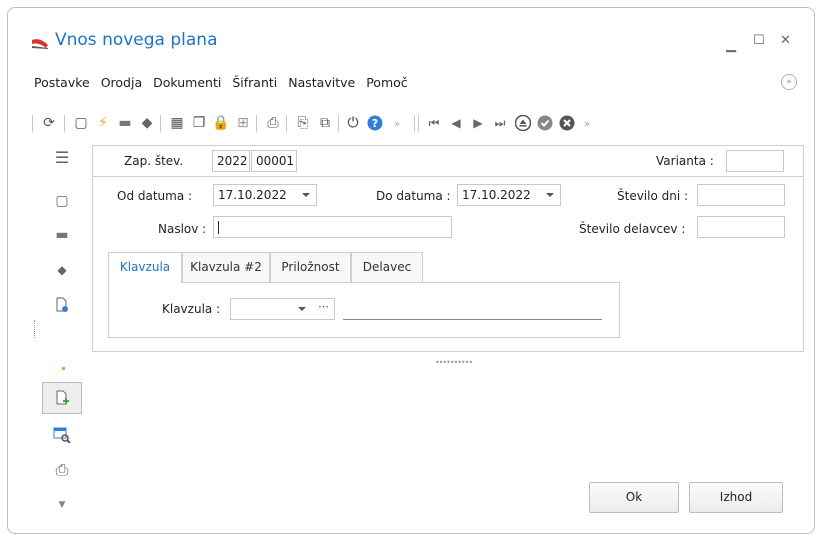 This screenshot has width=821, height=540. Describe the element at coordinates (145, 267) in the screenshot. I see `tab-klavzula: Klavzula` at that location.